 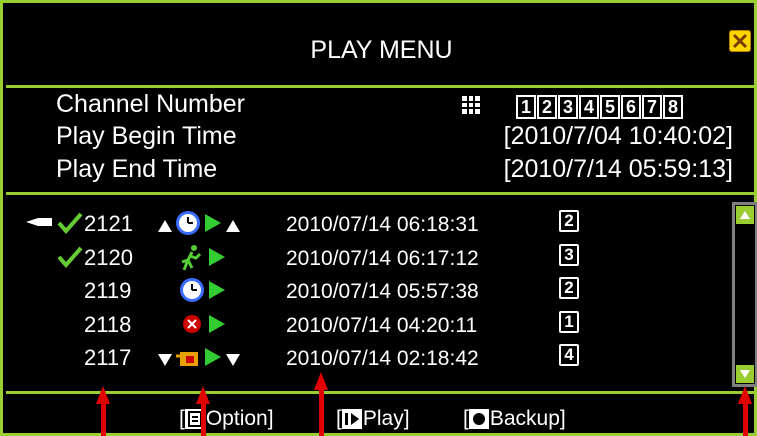 I want to click on record-timestamp: 2010/07/14 06:18:31, so click(x=382, y=224).